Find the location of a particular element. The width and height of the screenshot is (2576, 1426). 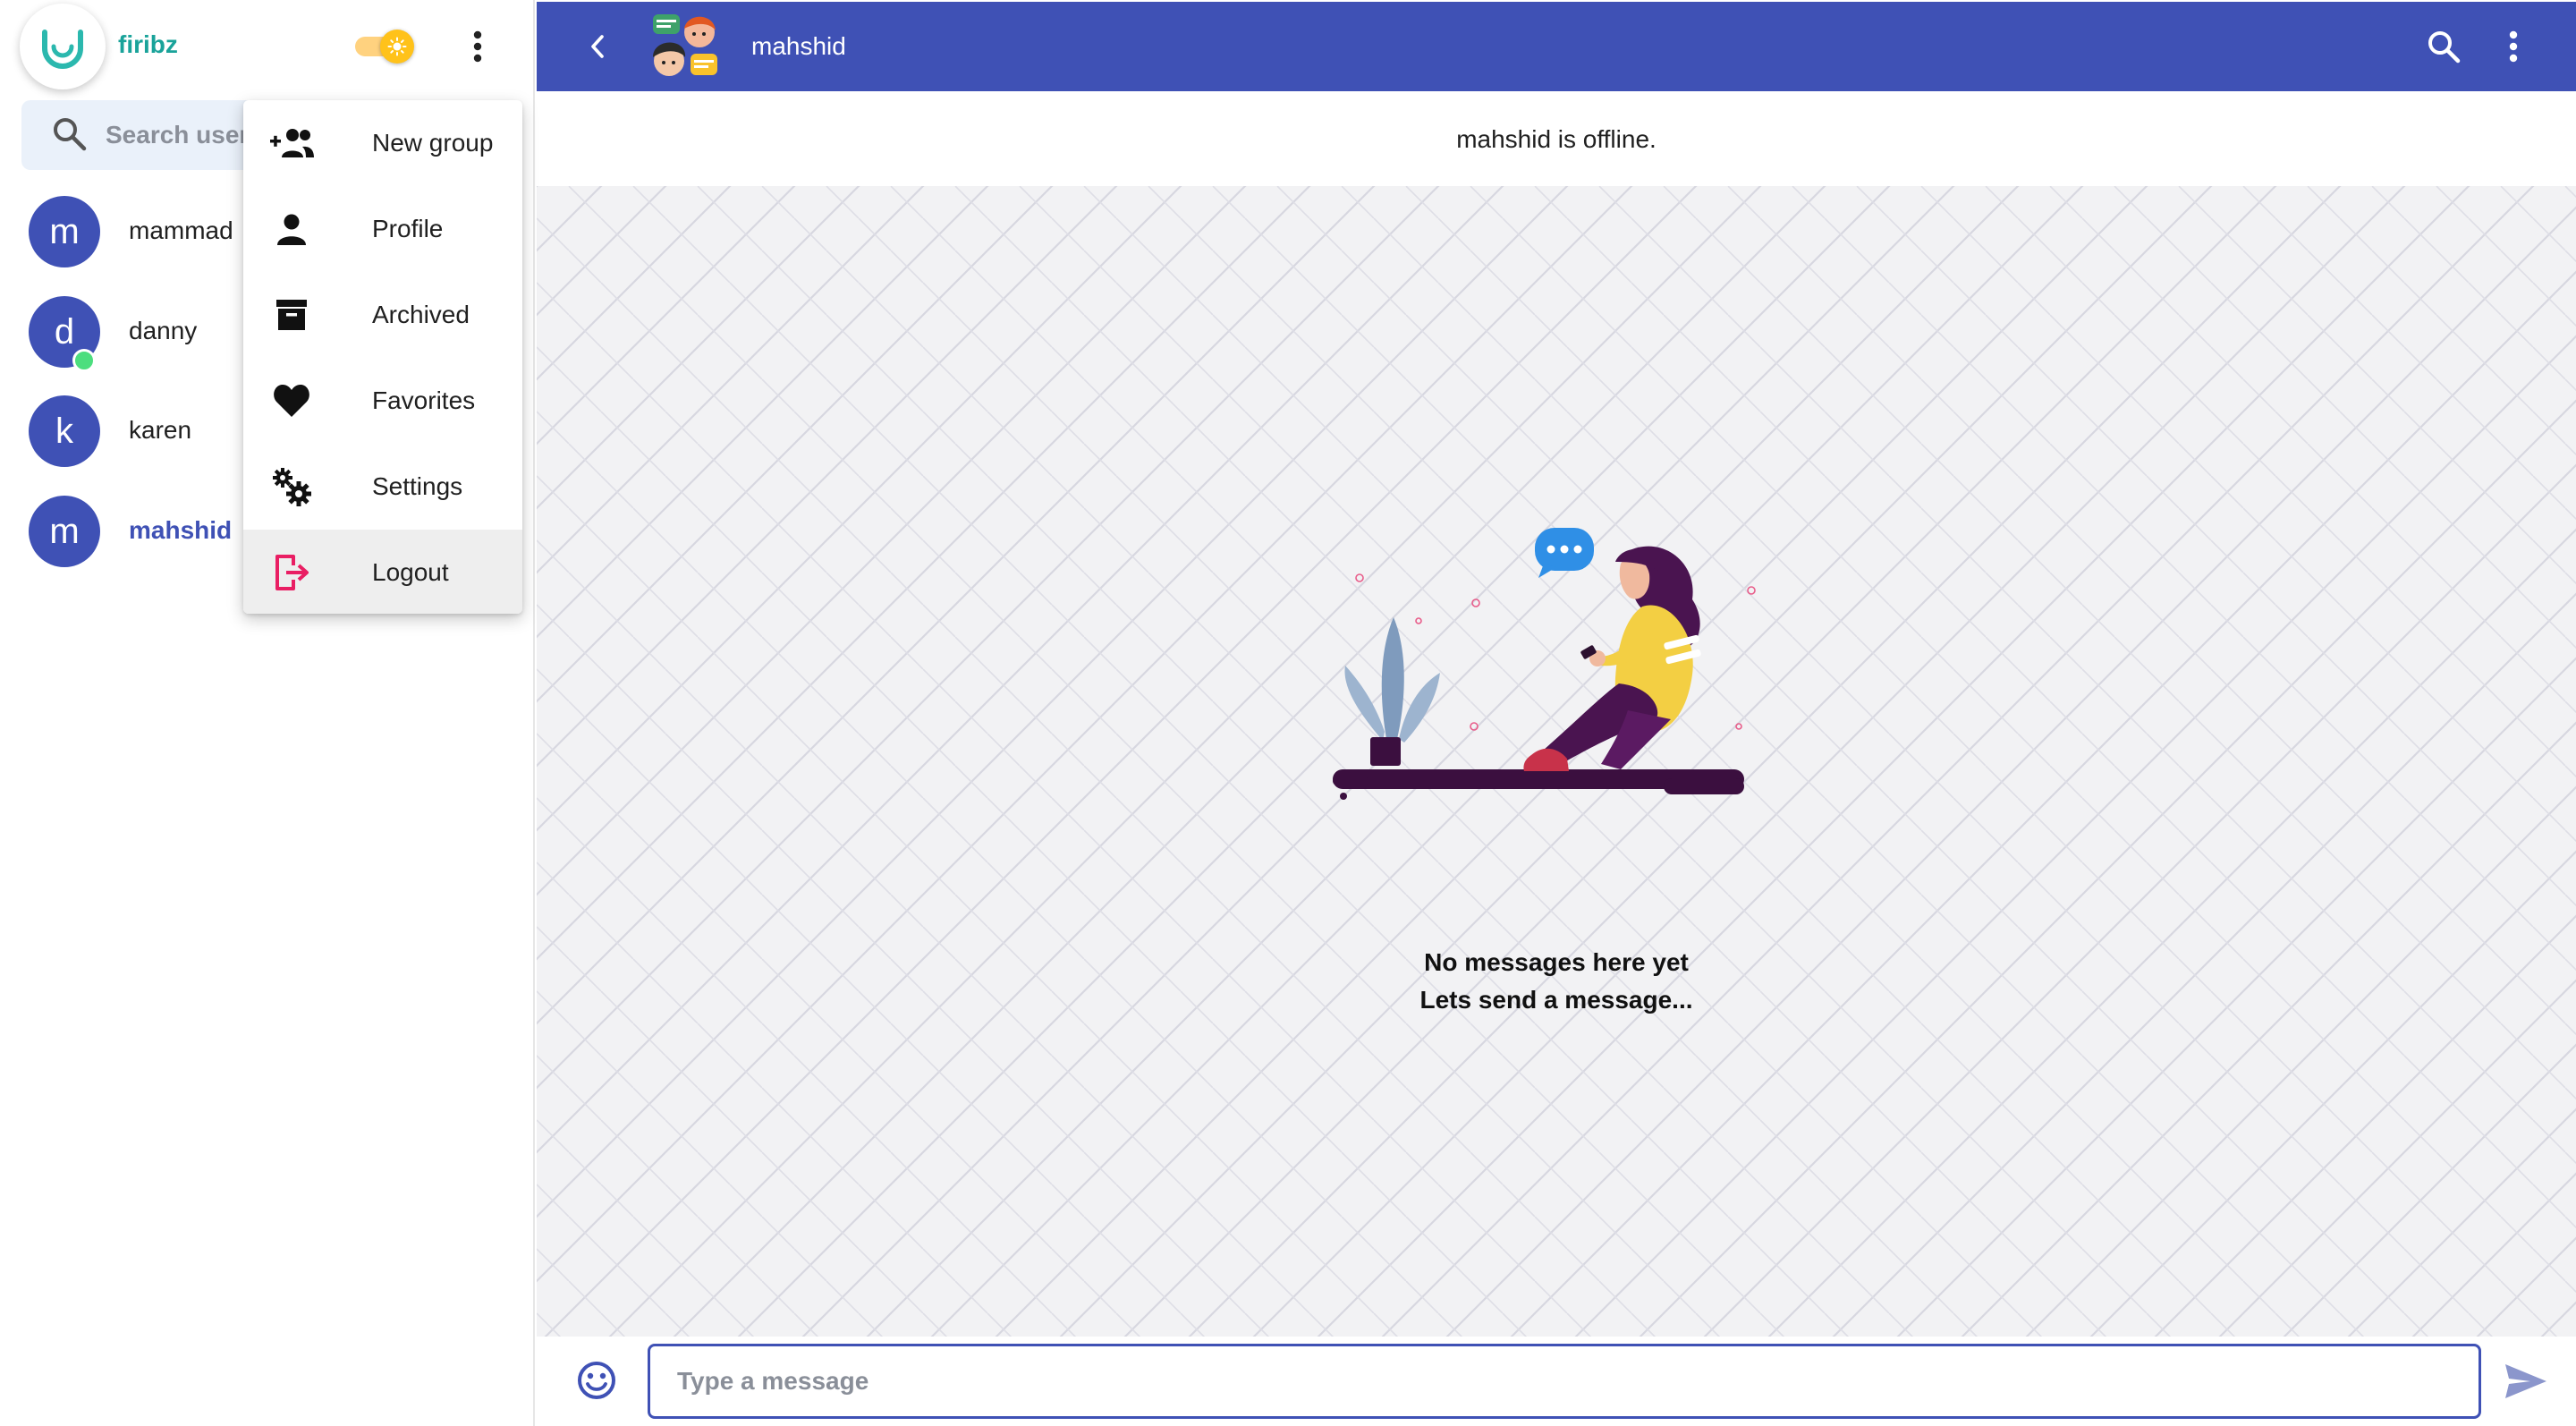

menu-item-label: Archived is located at coordinates (421, 315).